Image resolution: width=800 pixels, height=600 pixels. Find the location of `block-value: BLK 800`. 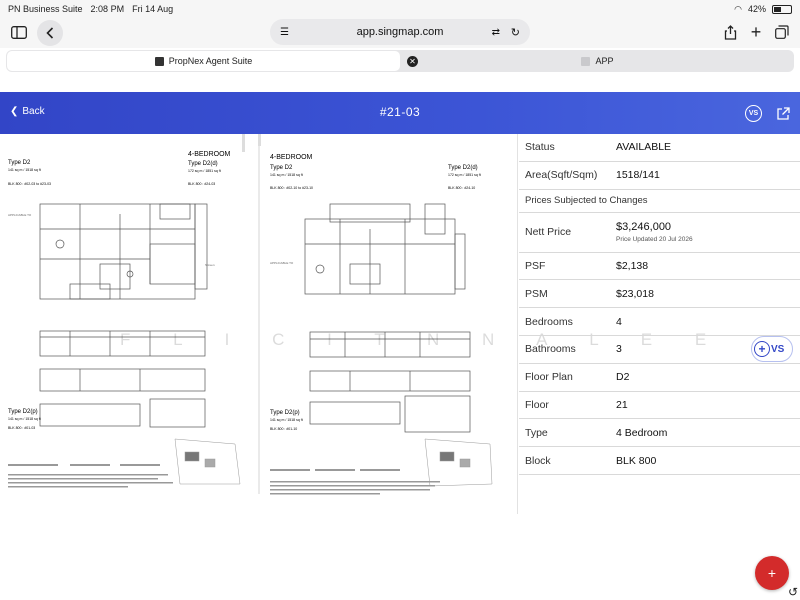

block-value: BLK 800 is located at coordinates (636, 460).